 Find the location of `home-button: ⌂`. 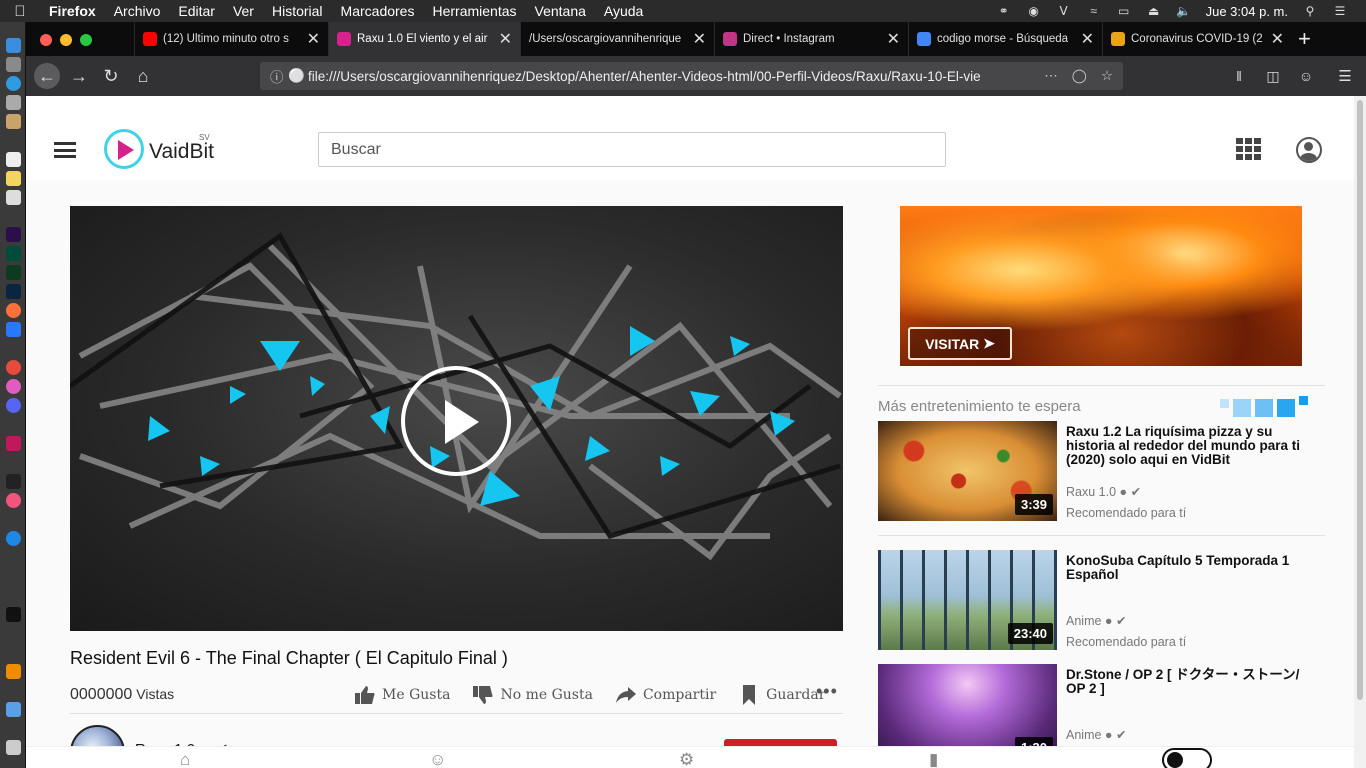

home-button: ⌂ is located at coordinates (143, 76).